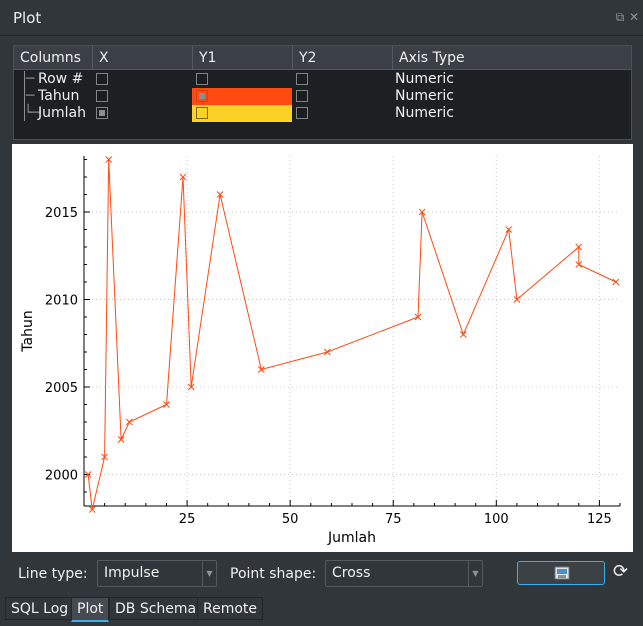 The image size is (643, 626). I want to click on y-tick-label: 2015, so click(61, 213).